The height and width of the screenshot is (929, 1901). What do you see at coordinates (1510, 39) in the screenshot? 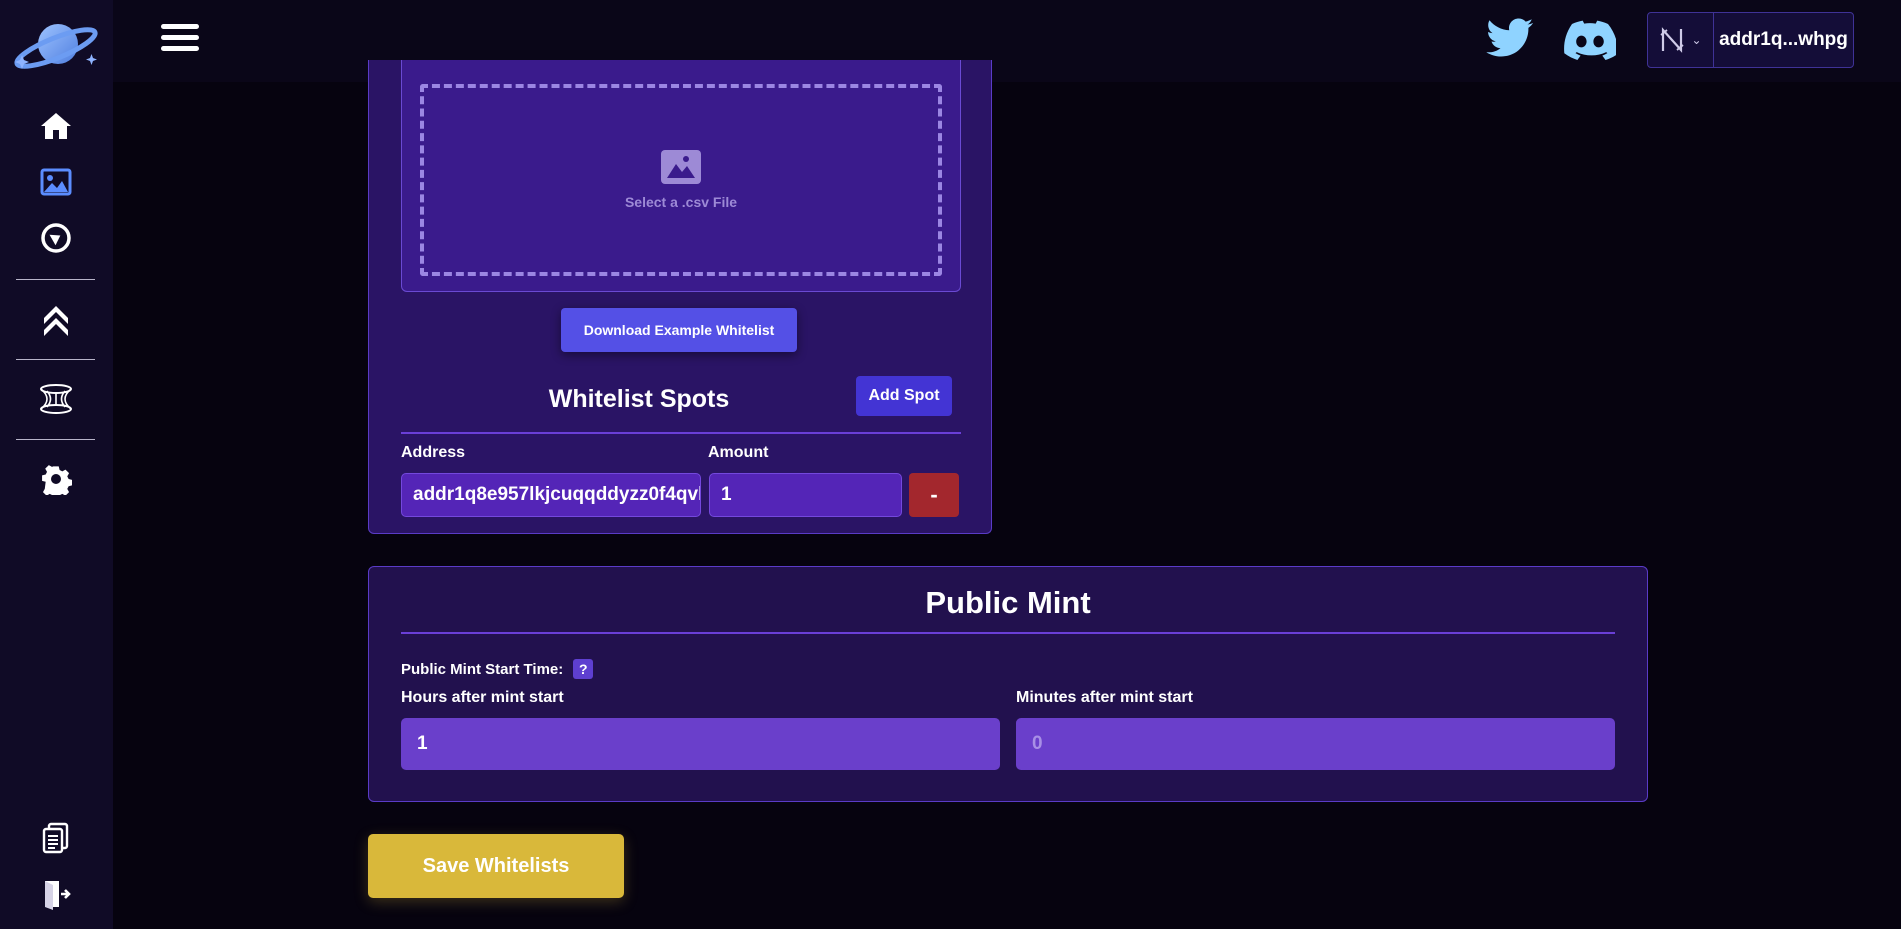
I see `twitter-icon` at bounding box center [1510, 39].